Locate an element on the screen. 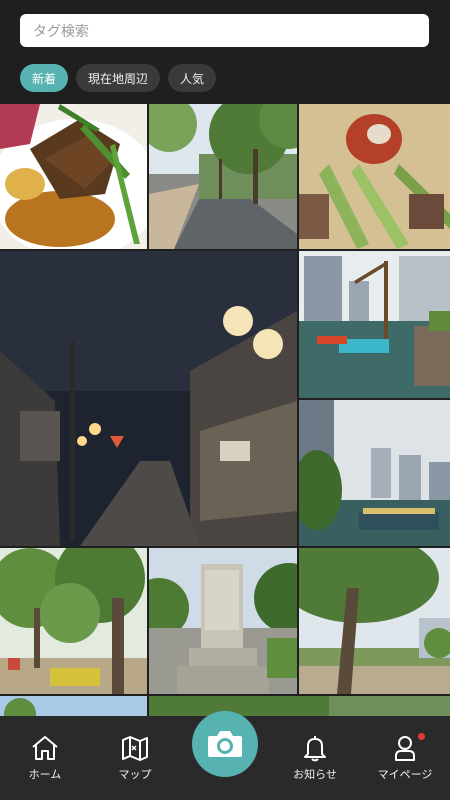 The image size is (450, 800). tab-mypage: マイページ is located at coordinates (405, 757).